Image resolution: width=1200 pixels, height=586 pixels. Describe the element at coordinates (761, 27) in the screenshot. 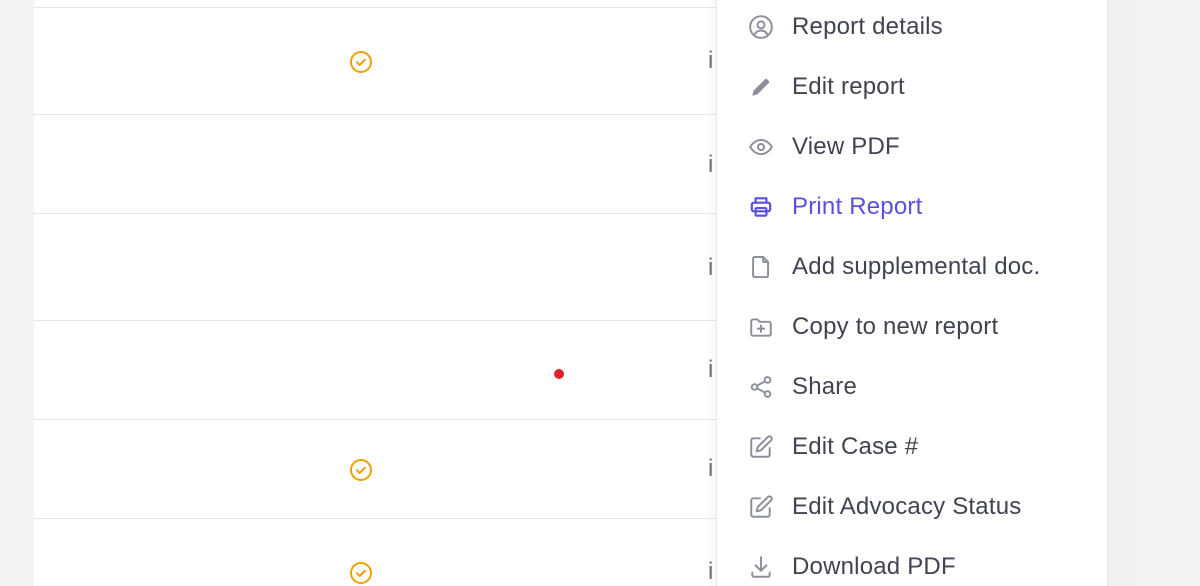

I see `user-circle-icon` at that location.